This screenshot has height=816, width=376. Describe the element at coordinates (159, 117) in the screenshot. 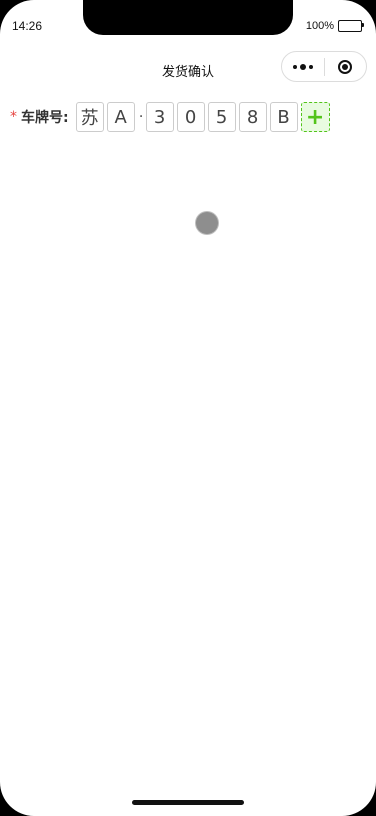

I see `plate-cell-3: 3` at that location.